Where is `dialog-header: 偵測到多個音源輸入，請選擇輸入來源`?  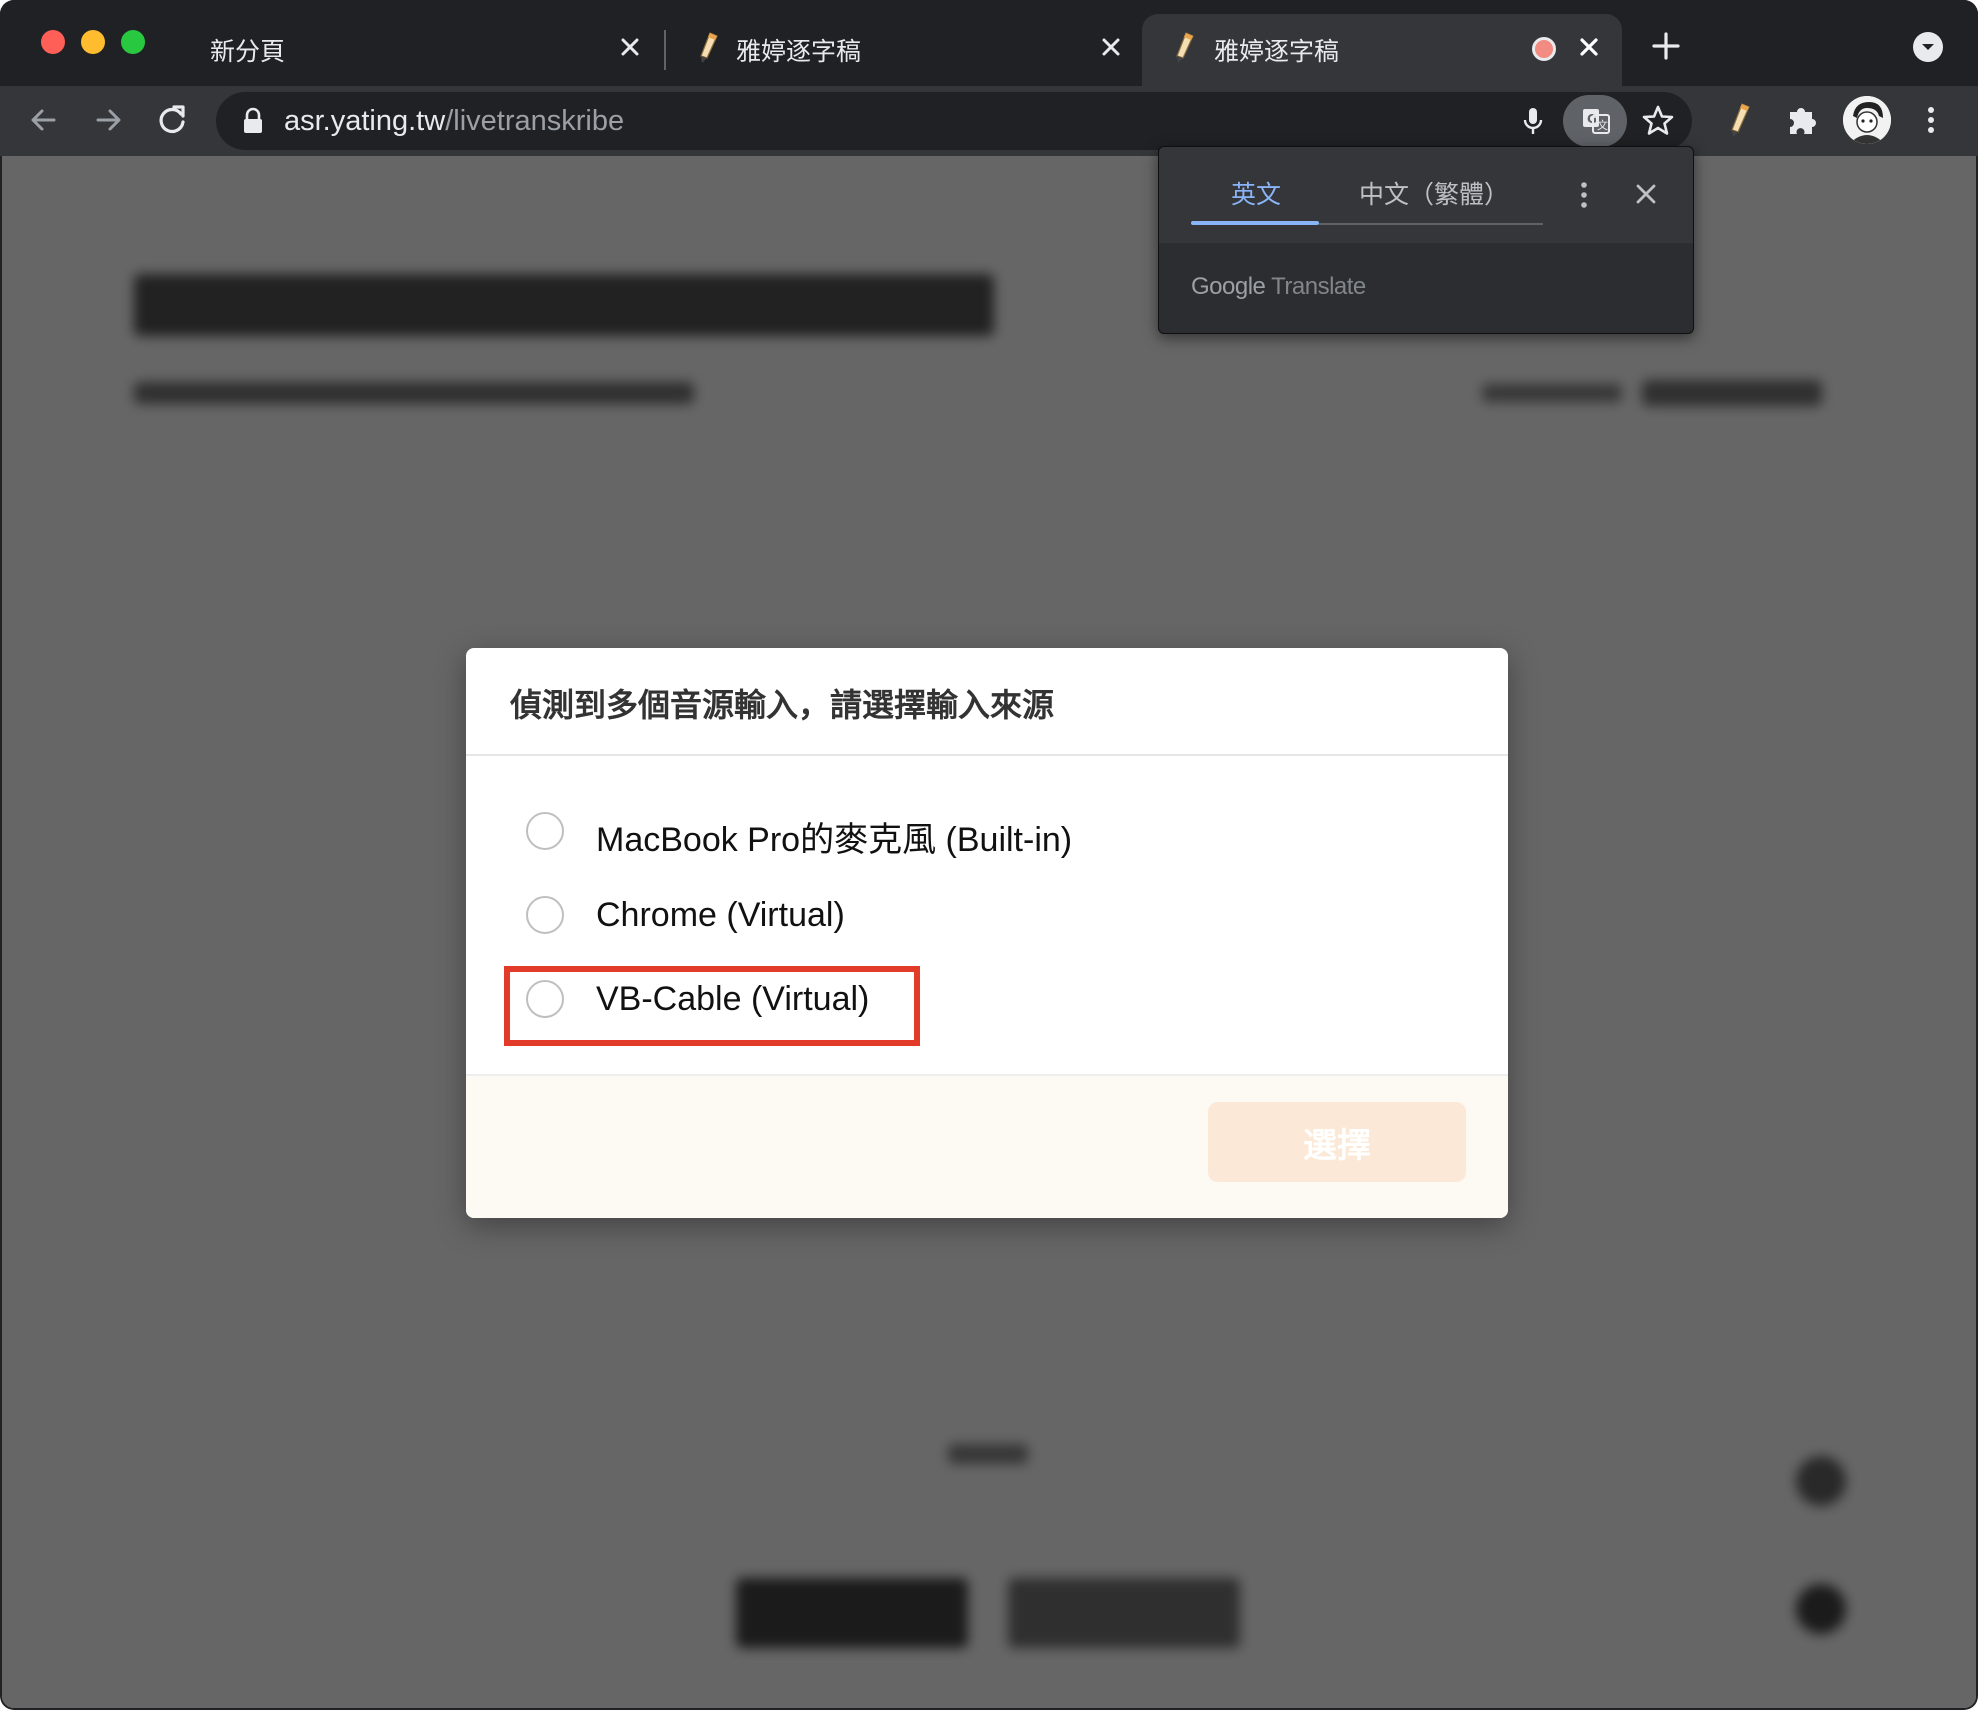
dialog-header: 偵測到多個音源輸入，請選擇輸入來源 is located at coordinates (987, 702).